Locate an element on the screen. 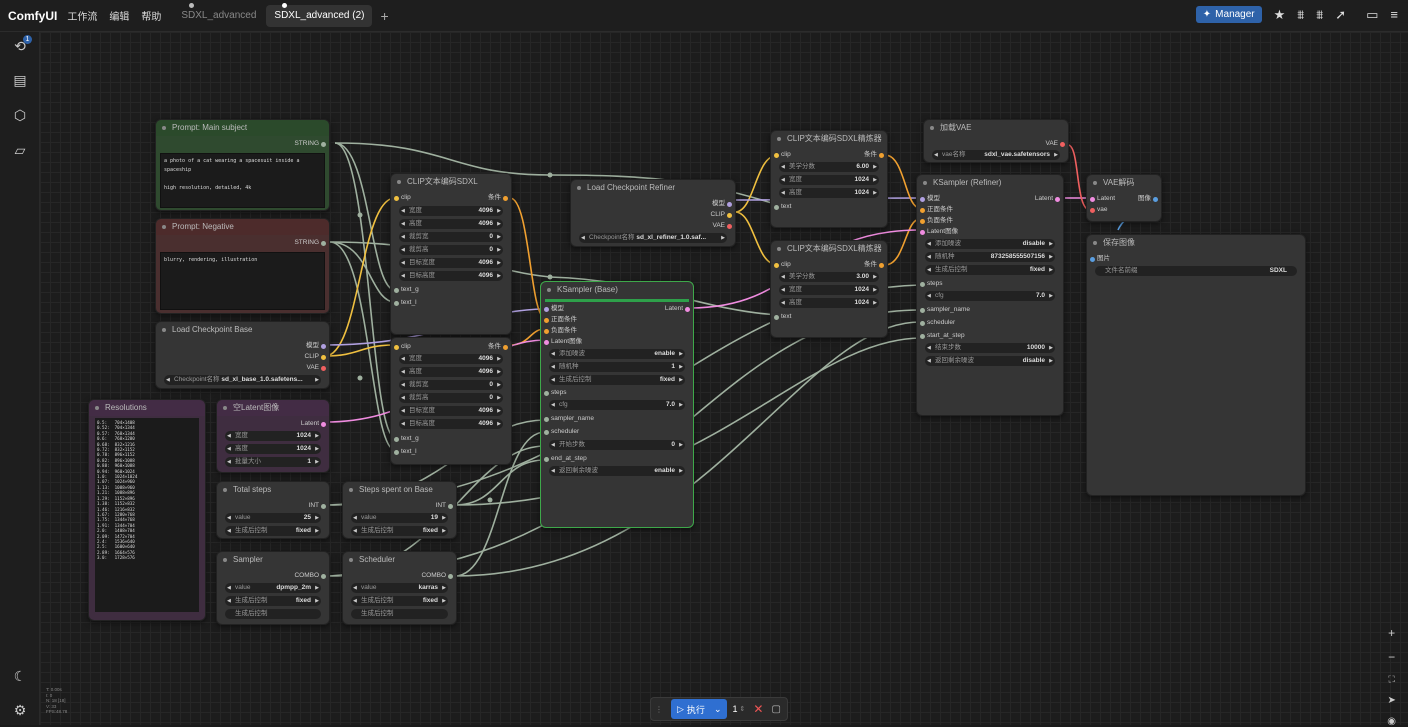 This screenshot has height=727, width=1408. batch-size-widget: 批量大小 1 is located at coordinates (273, 462).